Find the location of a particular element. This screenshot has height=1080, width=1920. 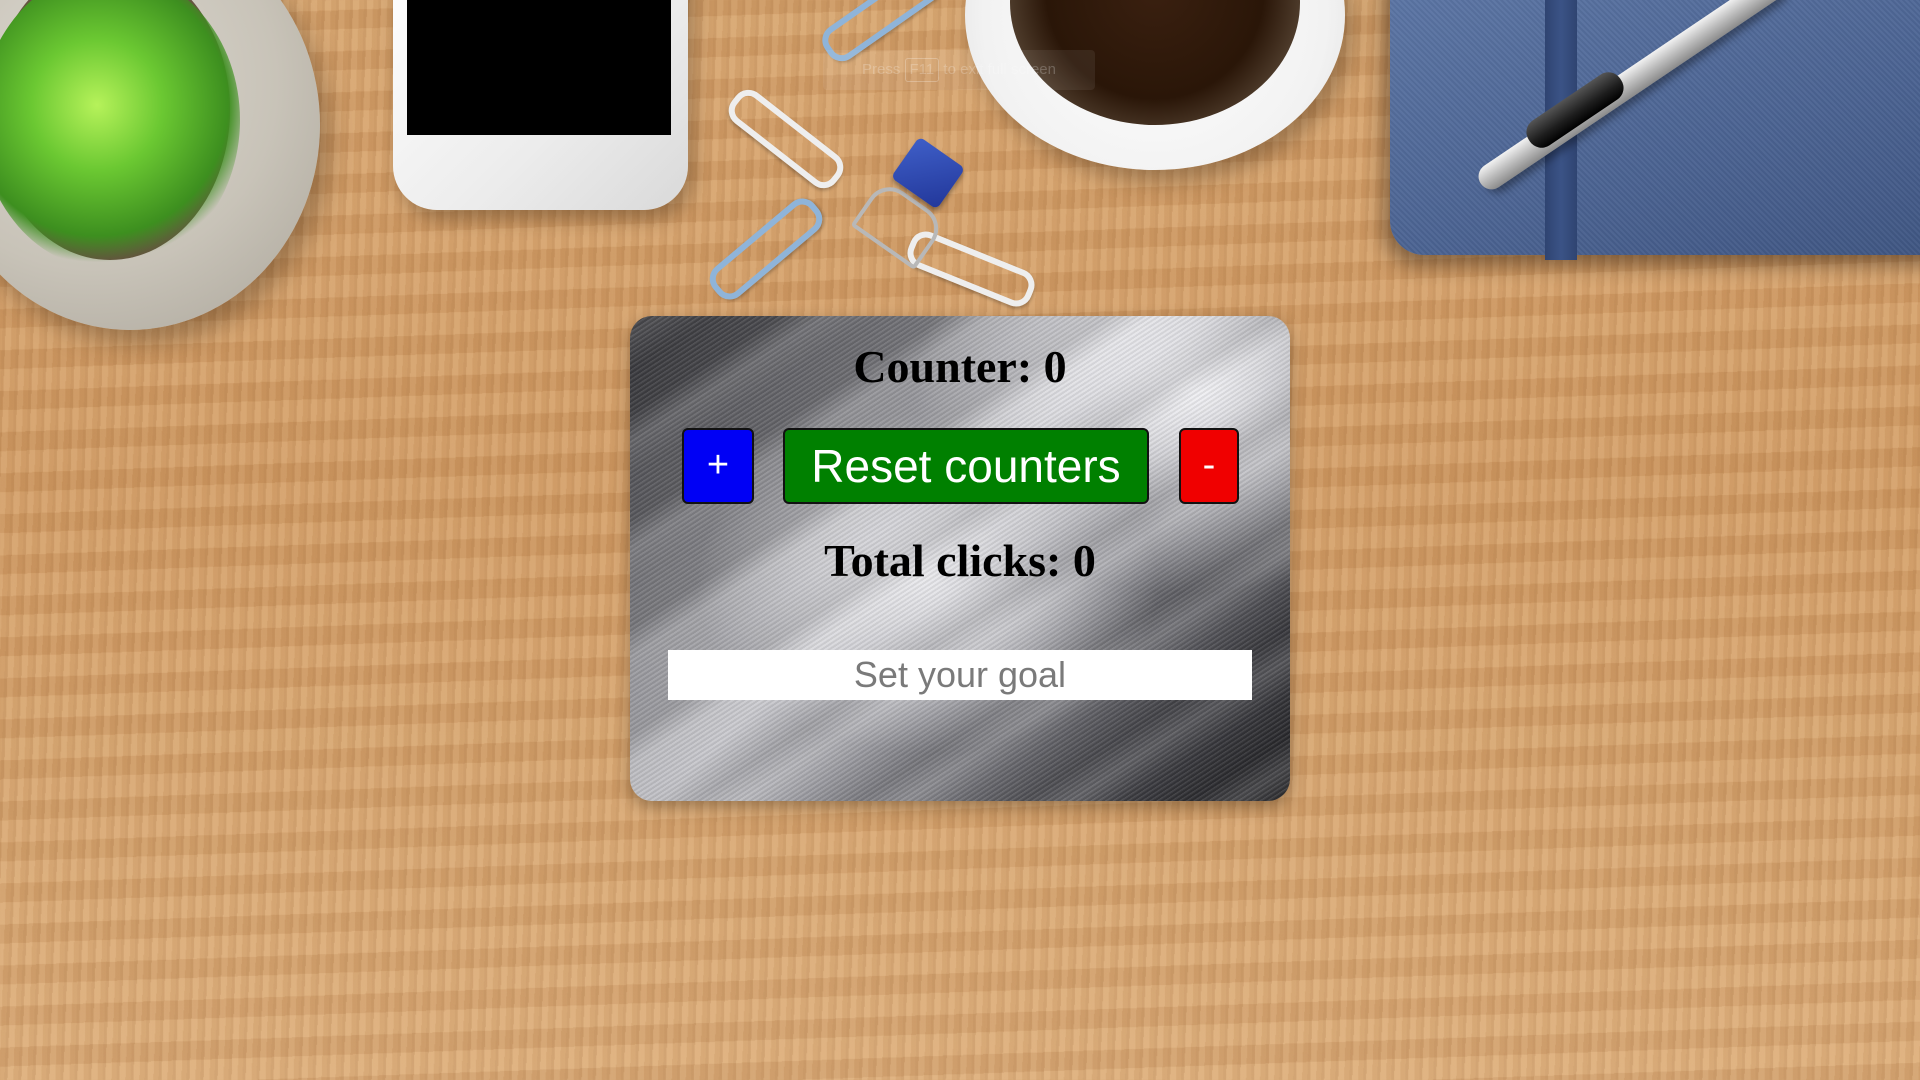

fullscreen-hint-prefix: Press is located at coordinates (881, 69).